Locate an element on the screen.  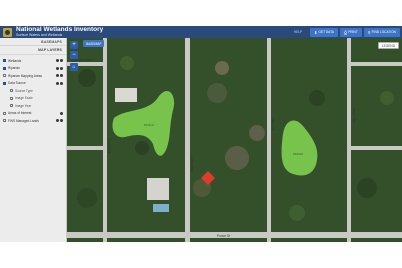
road-horizontal-right-top is located at coordinates (376, 64).